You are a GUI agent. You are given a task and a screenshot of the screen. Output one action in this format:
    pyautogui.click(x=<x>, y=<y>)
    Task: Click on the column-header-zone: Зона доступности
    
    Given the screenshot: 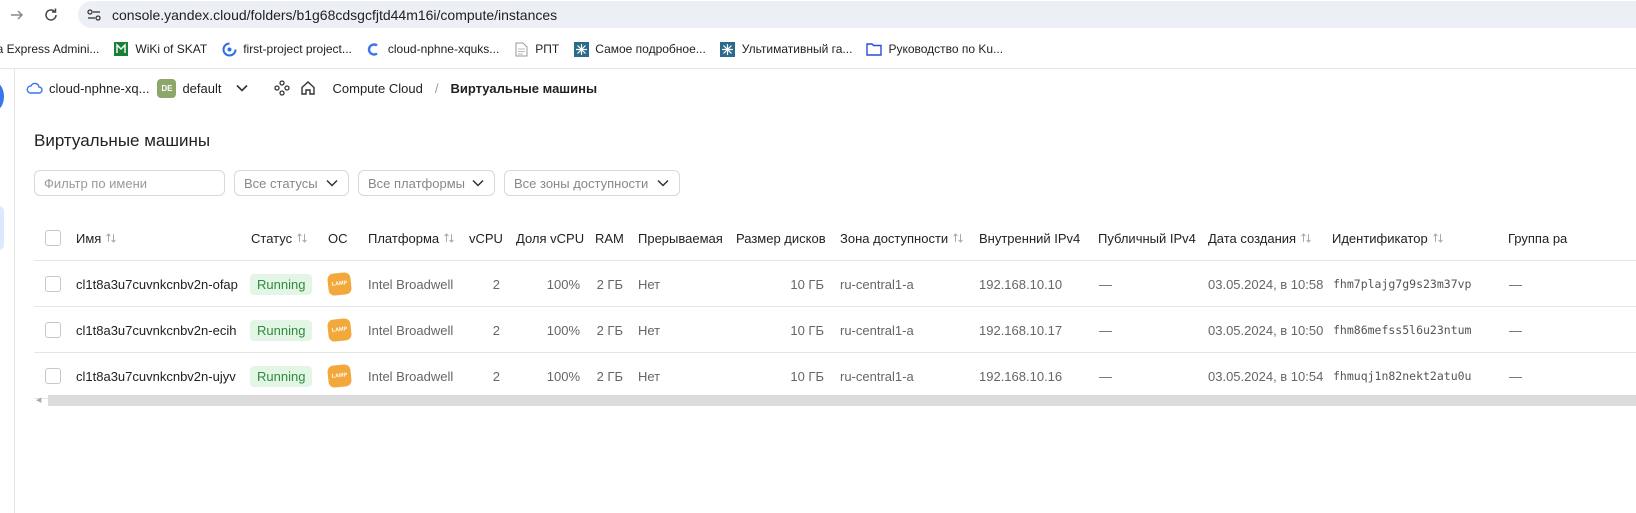 What is the action you would take?
    pyautogui.click(x=902, y=238)
    